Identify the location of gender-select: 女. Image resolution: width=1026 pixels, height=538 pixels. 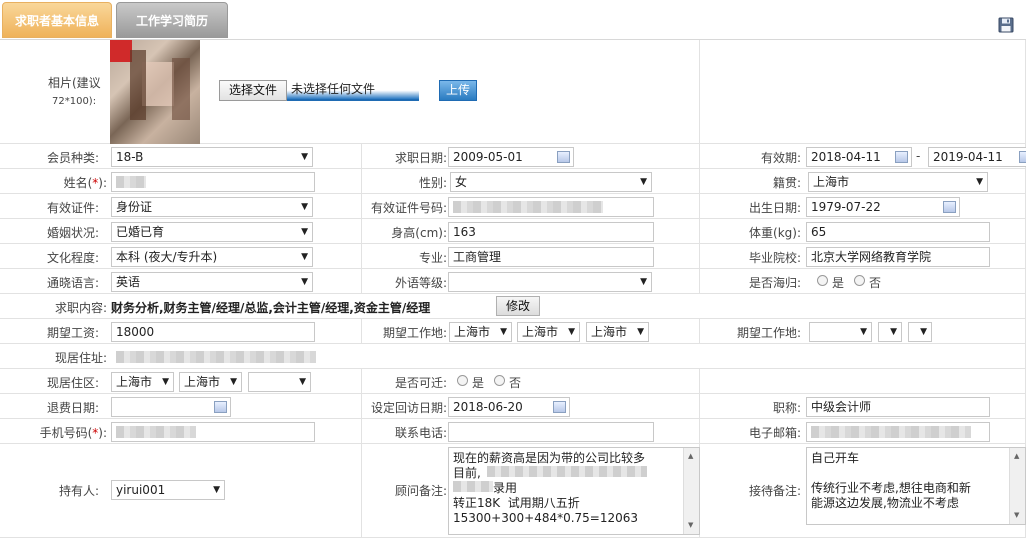
(551, 182).